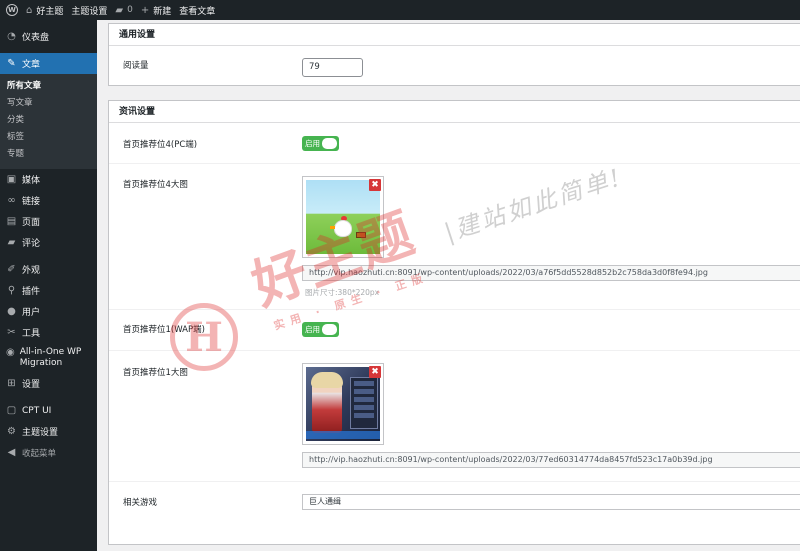  I want to click on related-game-label: 相关游戏, so click(140, 503).